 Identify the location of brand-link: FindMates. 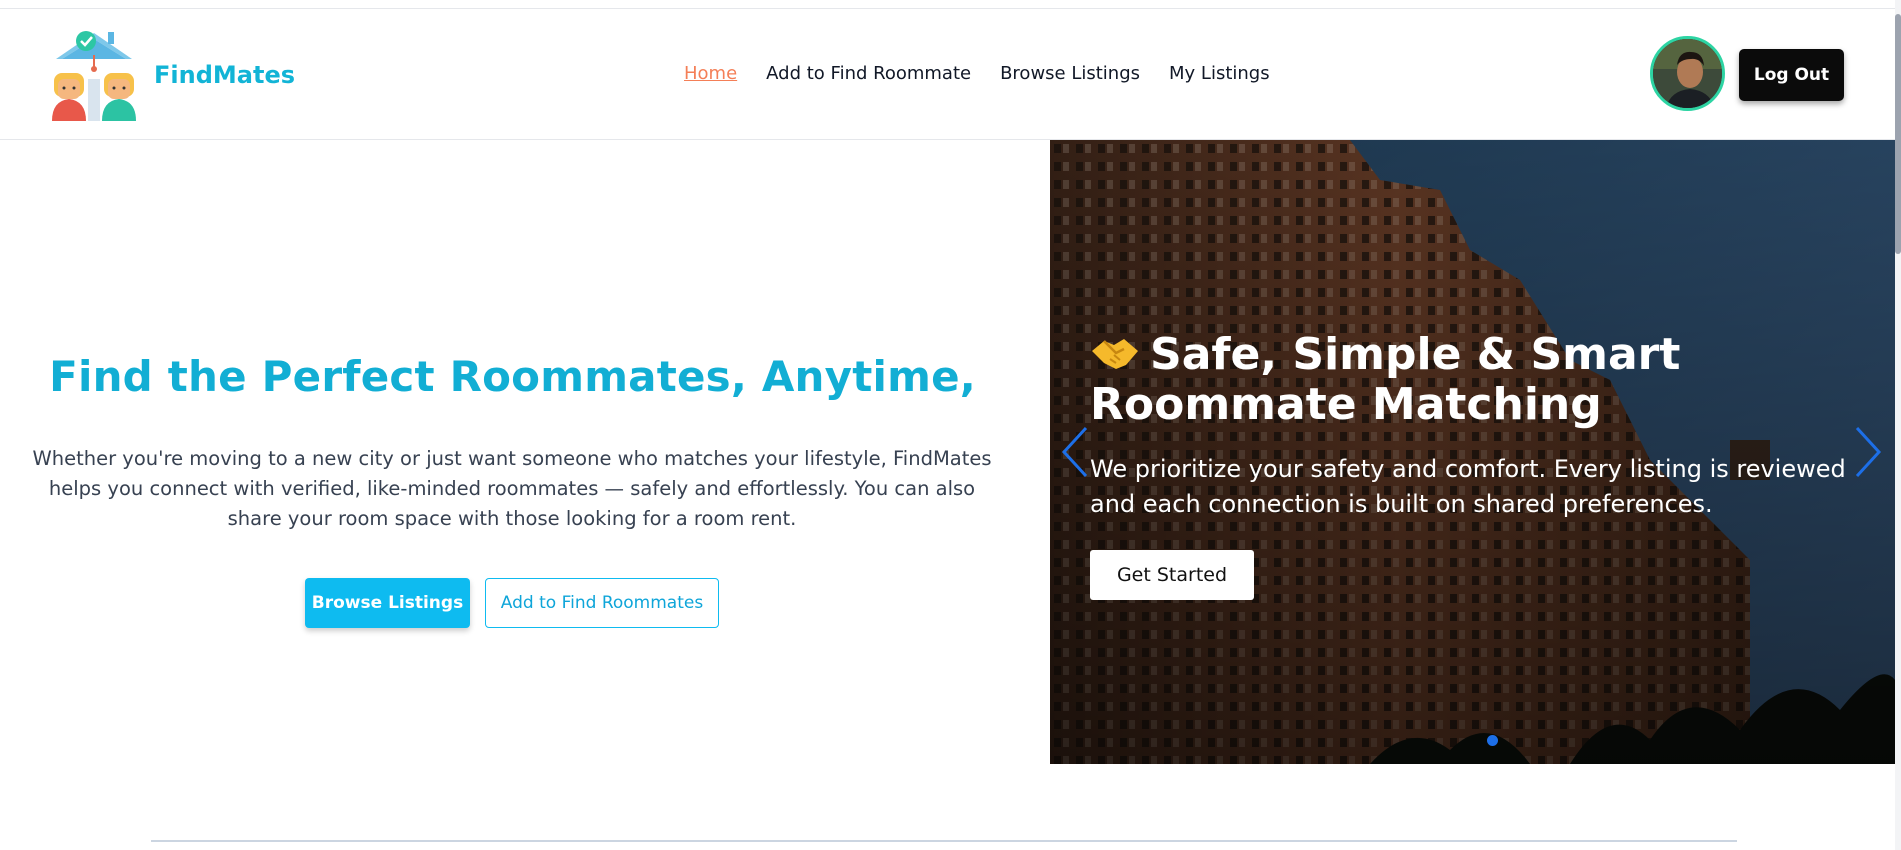
(171, 75).